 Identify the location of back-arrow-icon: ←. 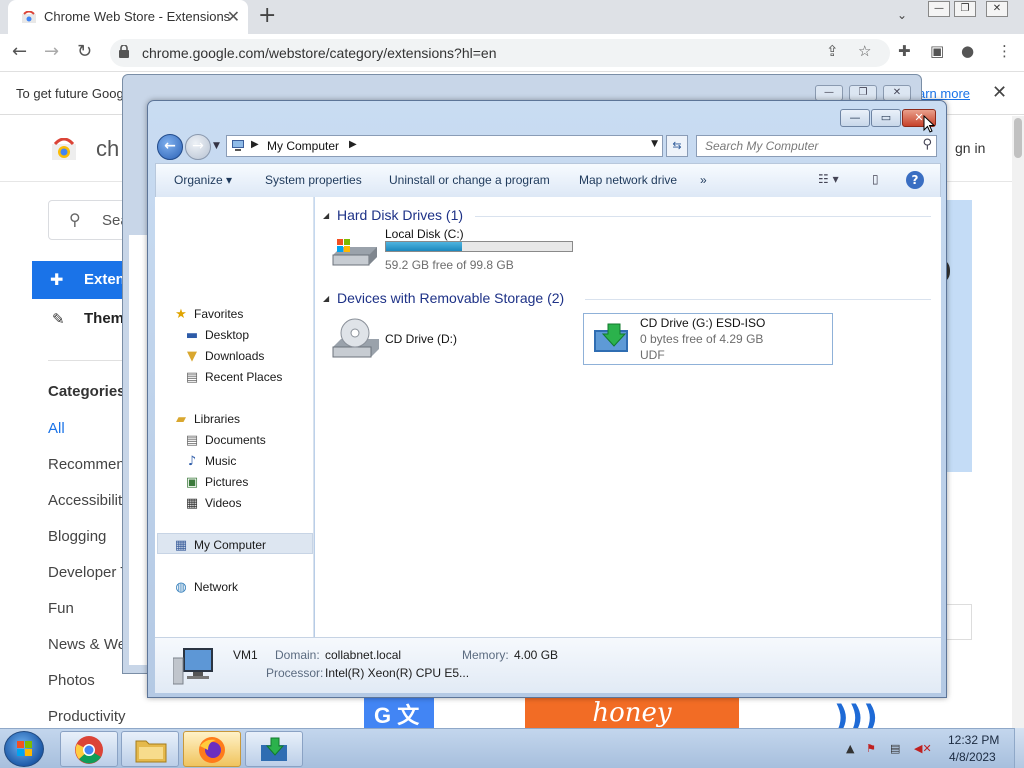
(19, 51).